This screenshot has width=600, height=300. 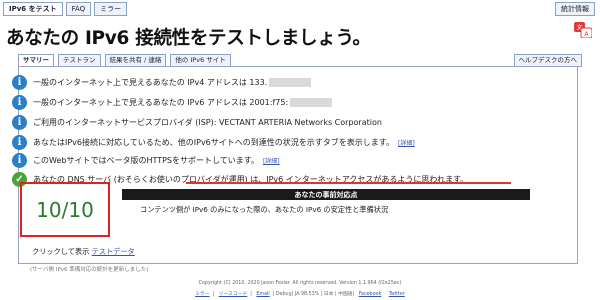 What do you see at coordinates (262, 294) in the screenshot?
I see `footer-link-email: Email` at bounding box center [262, 294].